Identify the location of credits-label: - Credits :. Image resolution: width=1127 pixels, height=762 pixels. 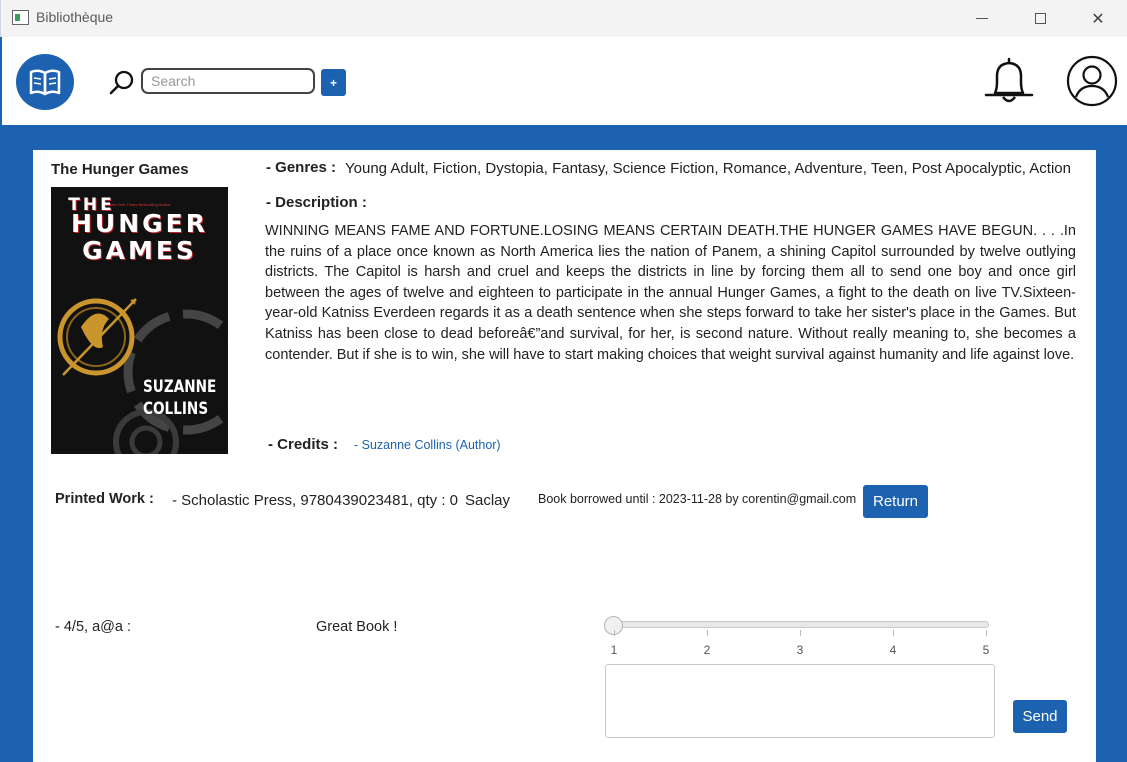
(303, 444).